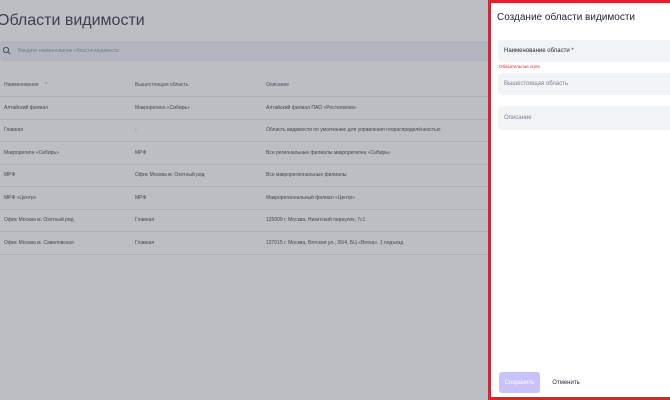  Describe the element at coordinates (519, 66) in the screenshot. I see `required-field-error: Обязательное поле` at that location.